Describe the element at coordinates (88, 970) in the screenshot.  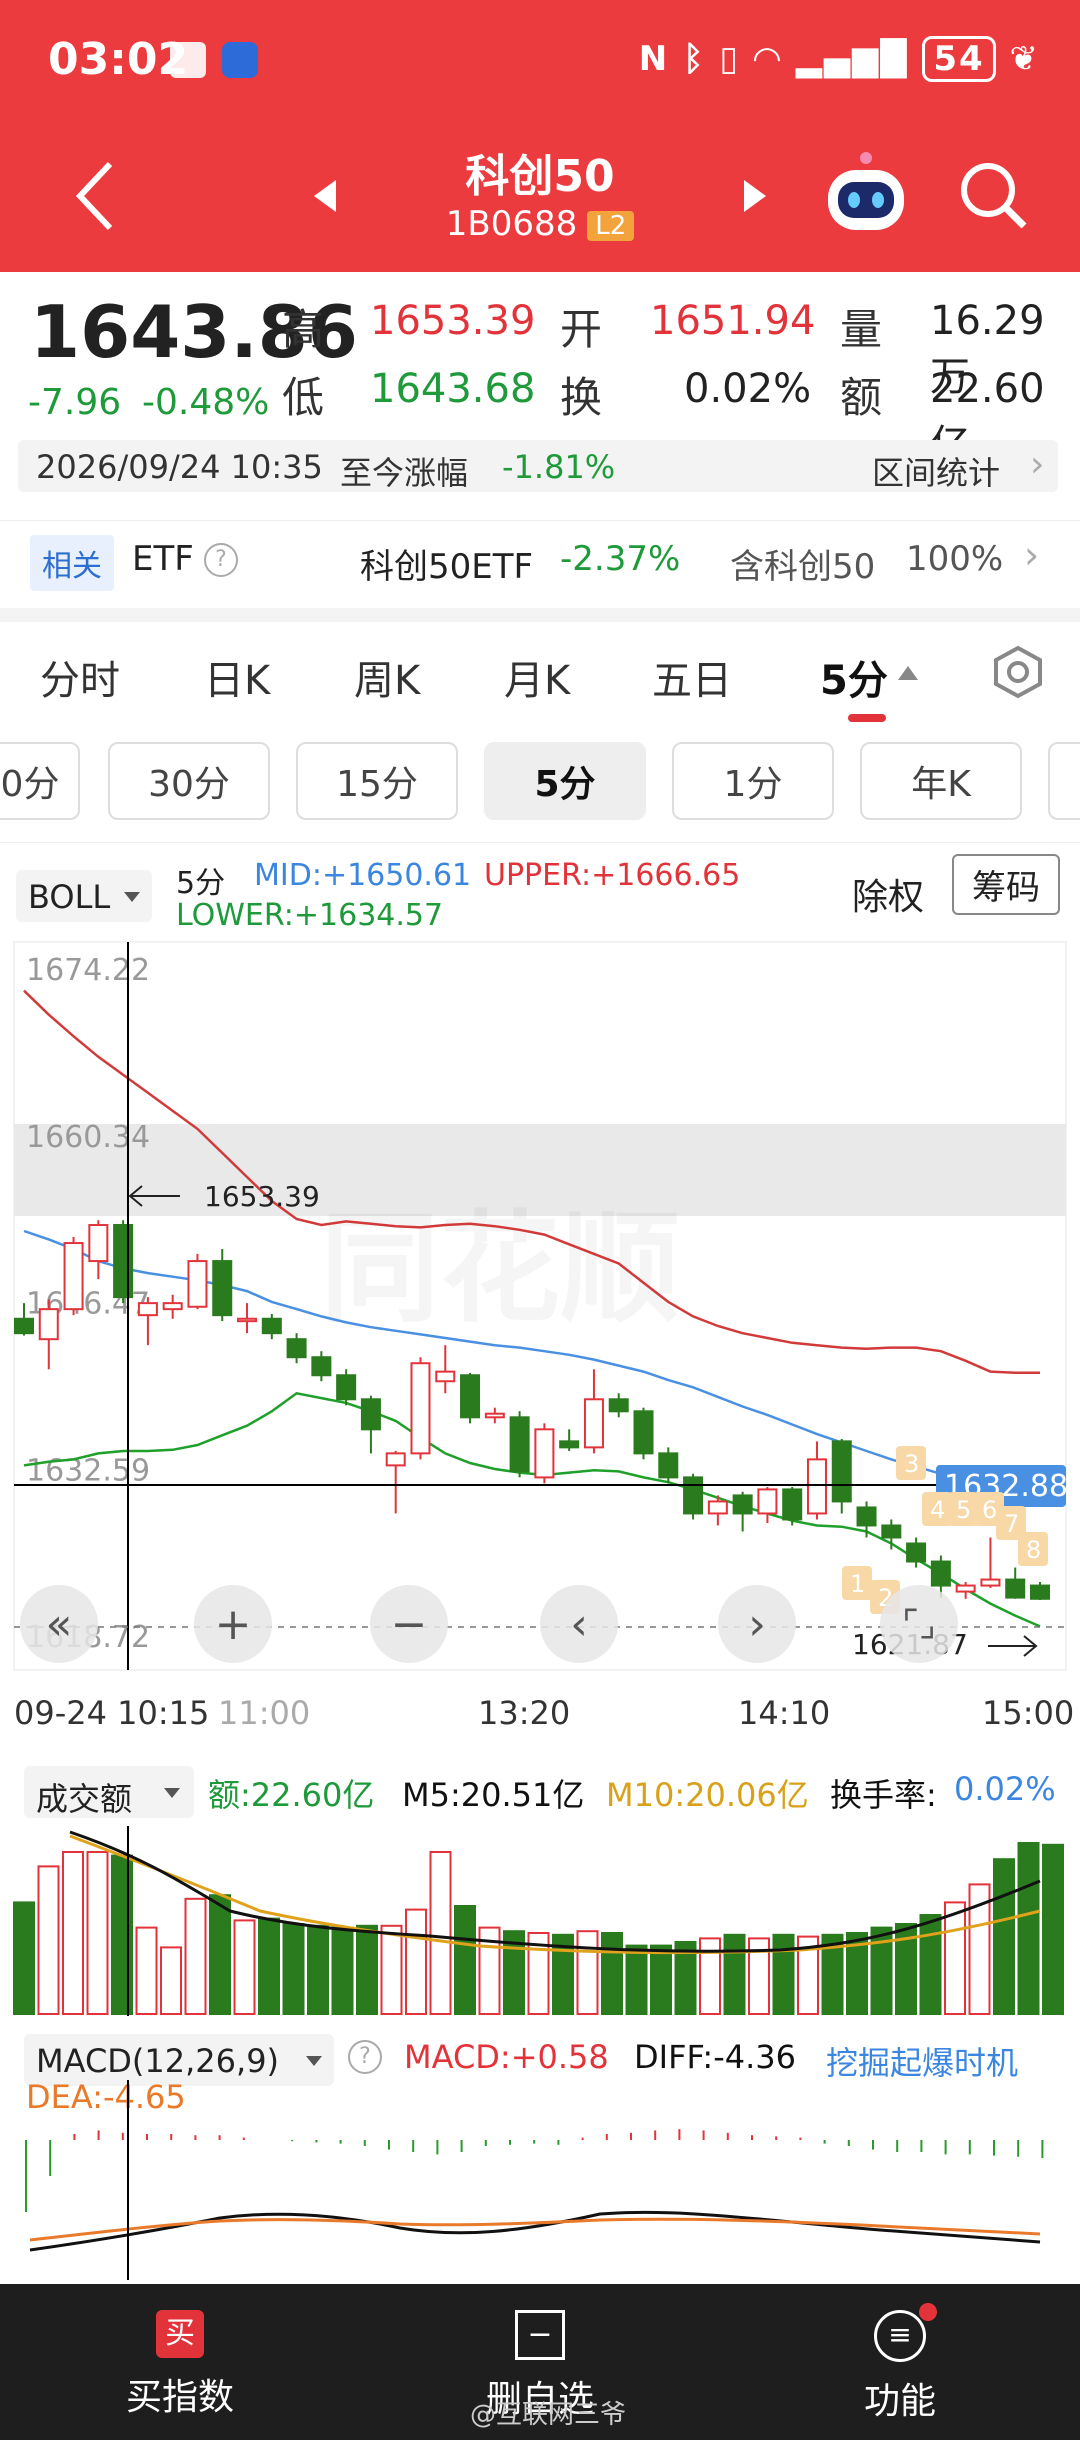
I see `y-tick: 1674.22` at that location.